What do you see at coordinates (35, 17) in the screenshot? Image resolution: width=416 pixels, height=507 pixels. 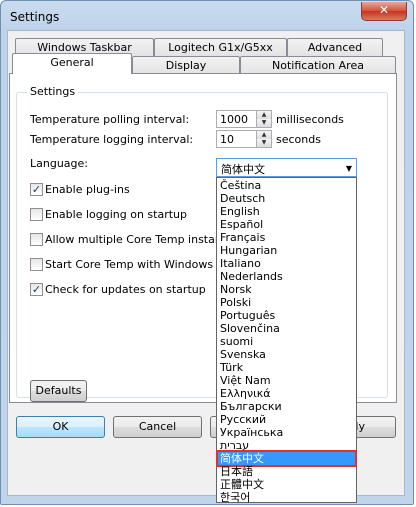 I see `window-title: Settings` at bounding box center [35, 17].